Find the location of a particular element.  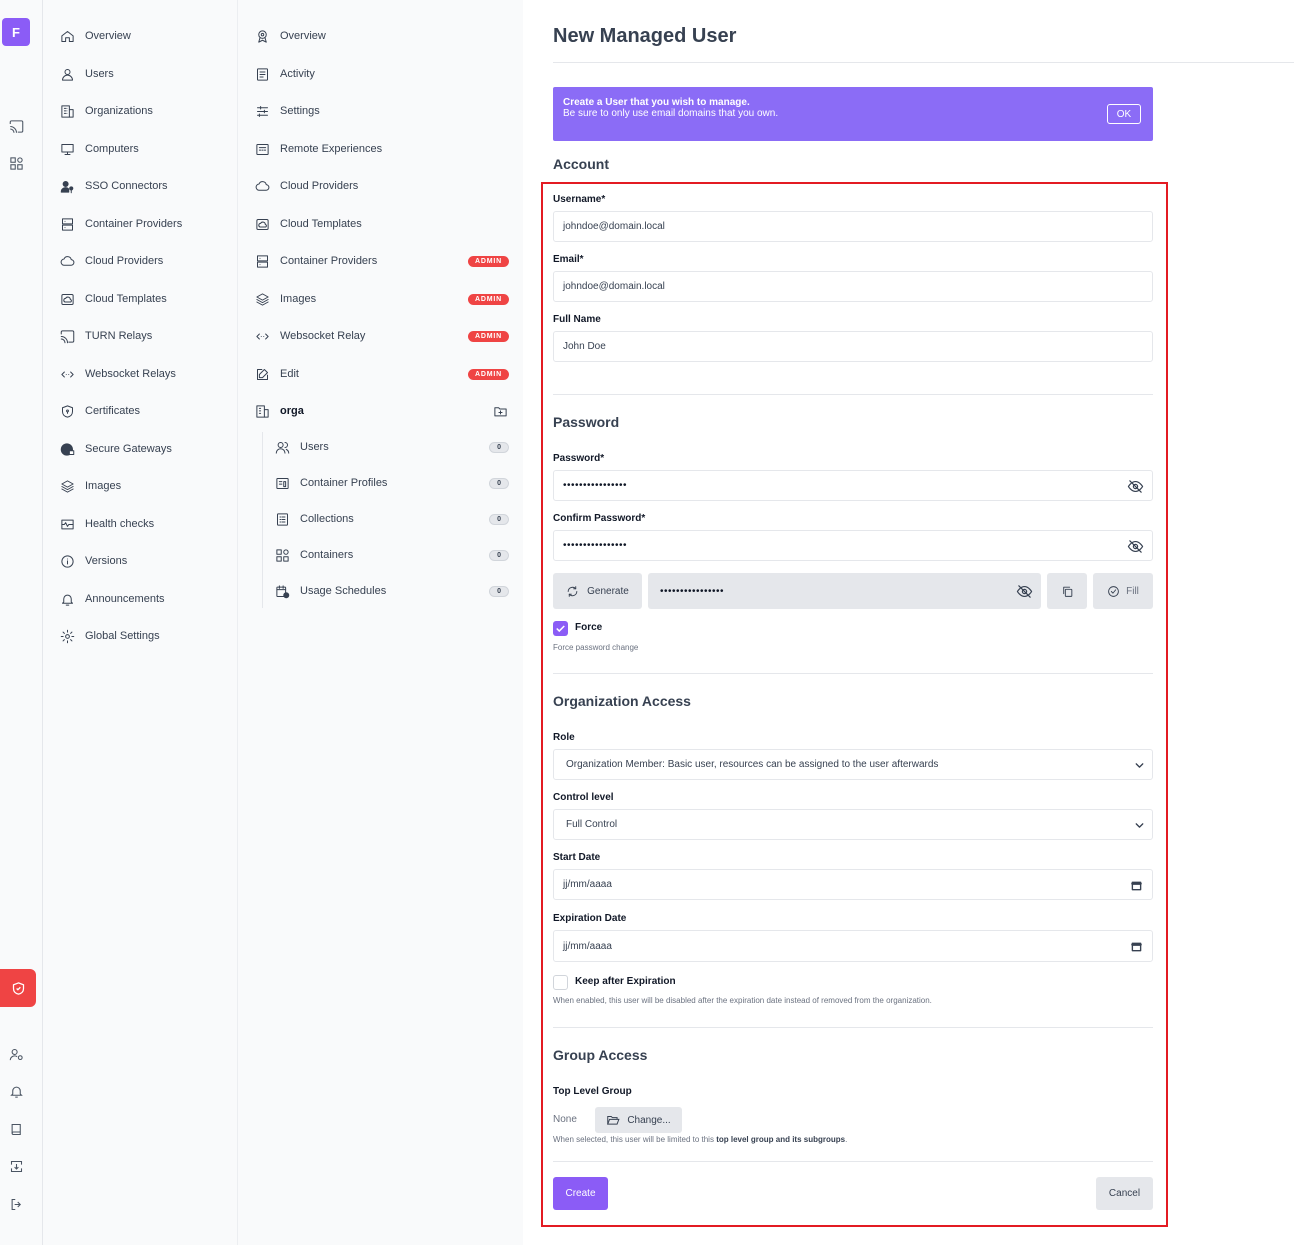

copy-icon is located at coordinates (1067, 591).